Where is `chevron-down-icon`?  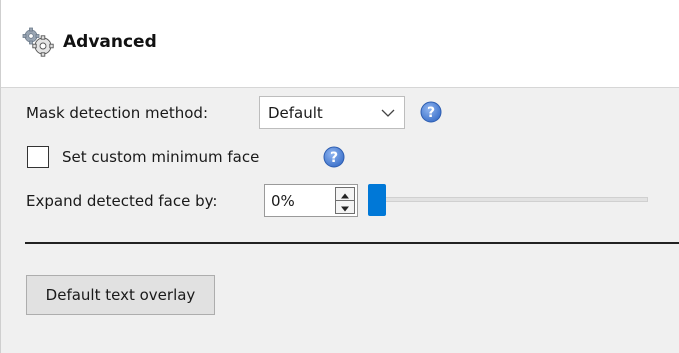 chevron-down-icon is located at coordinates (388, 113).